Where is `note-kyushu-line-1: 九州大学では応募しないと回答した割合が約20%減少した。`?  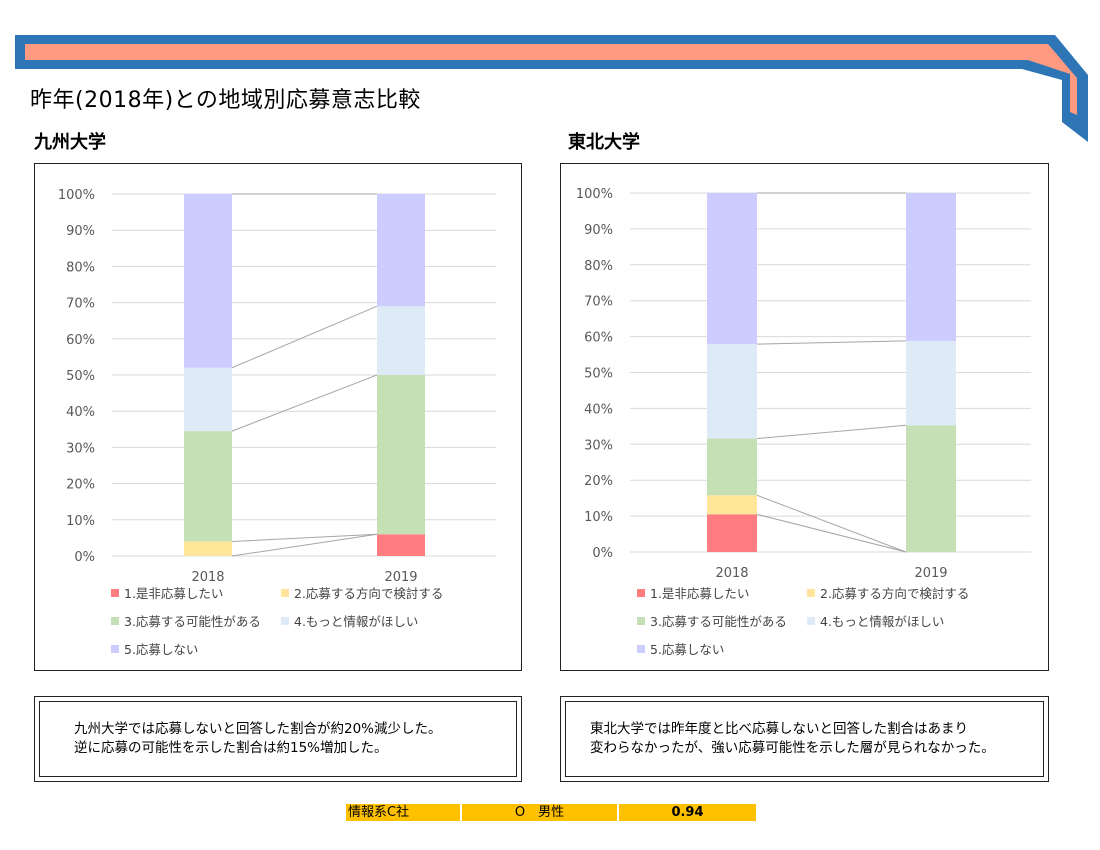
note-kyushu-line-1: 九州大学では応募しないと回答した割合が約20%減少した。 is located at coordinates (258, 729).